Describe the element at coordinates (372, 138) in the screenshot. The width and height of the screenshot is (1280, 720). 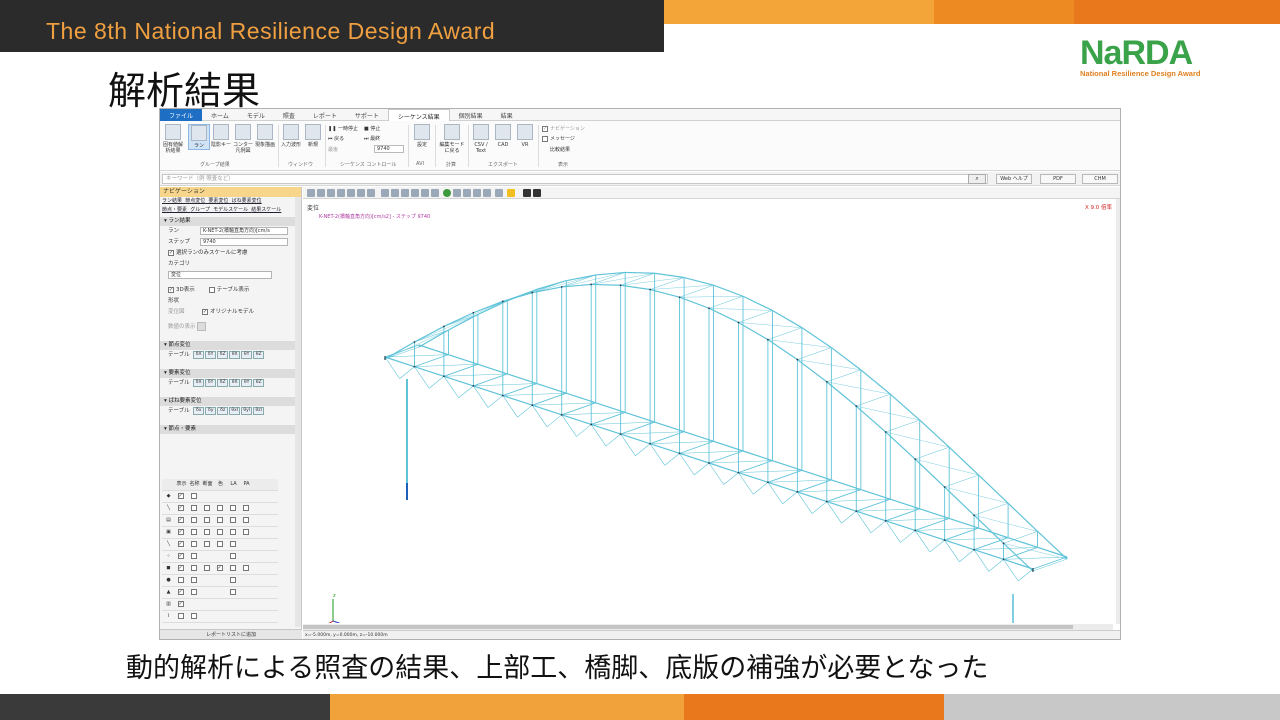
I see `last-button: ⏭ 最終` at that location.